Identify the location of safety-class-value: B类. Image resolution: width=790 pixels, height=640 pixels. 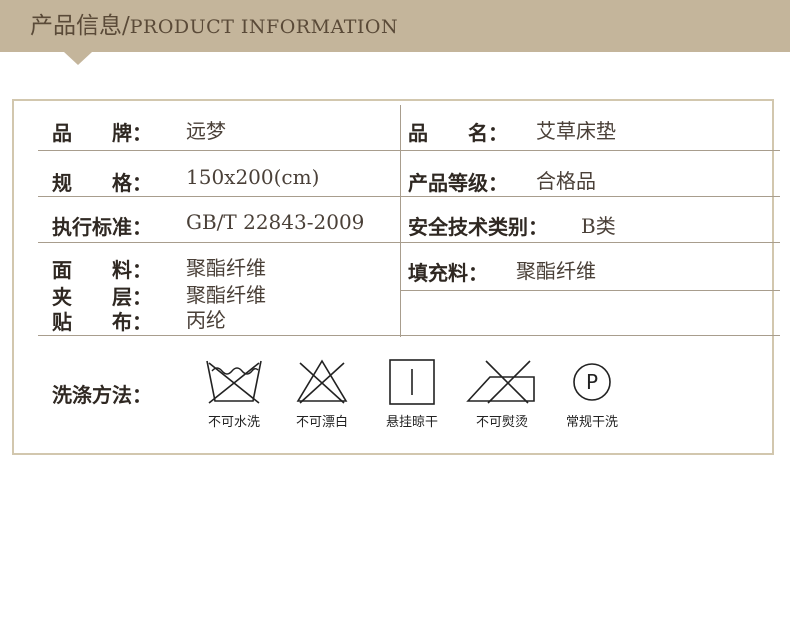
(598, 226).